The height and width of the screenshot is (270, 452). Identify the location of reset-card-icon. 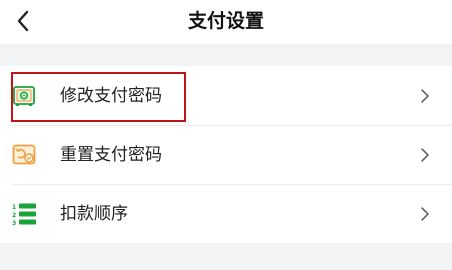
(24, 154).